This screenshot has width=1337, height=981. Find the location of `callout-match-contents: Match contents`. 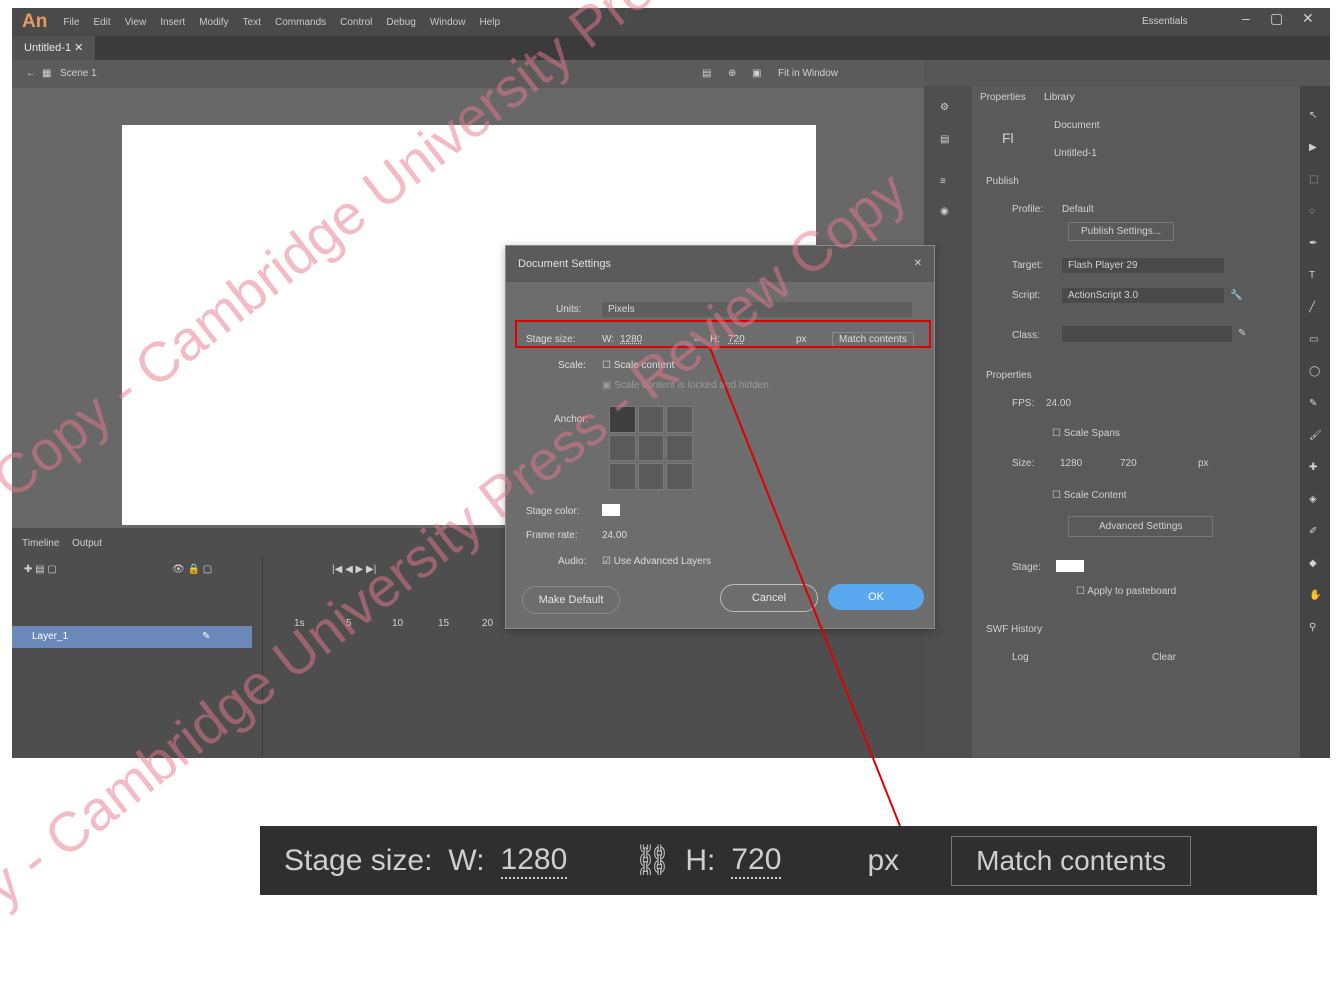

callout-match-contents: Match contents is located at coordinates (1071, 860).